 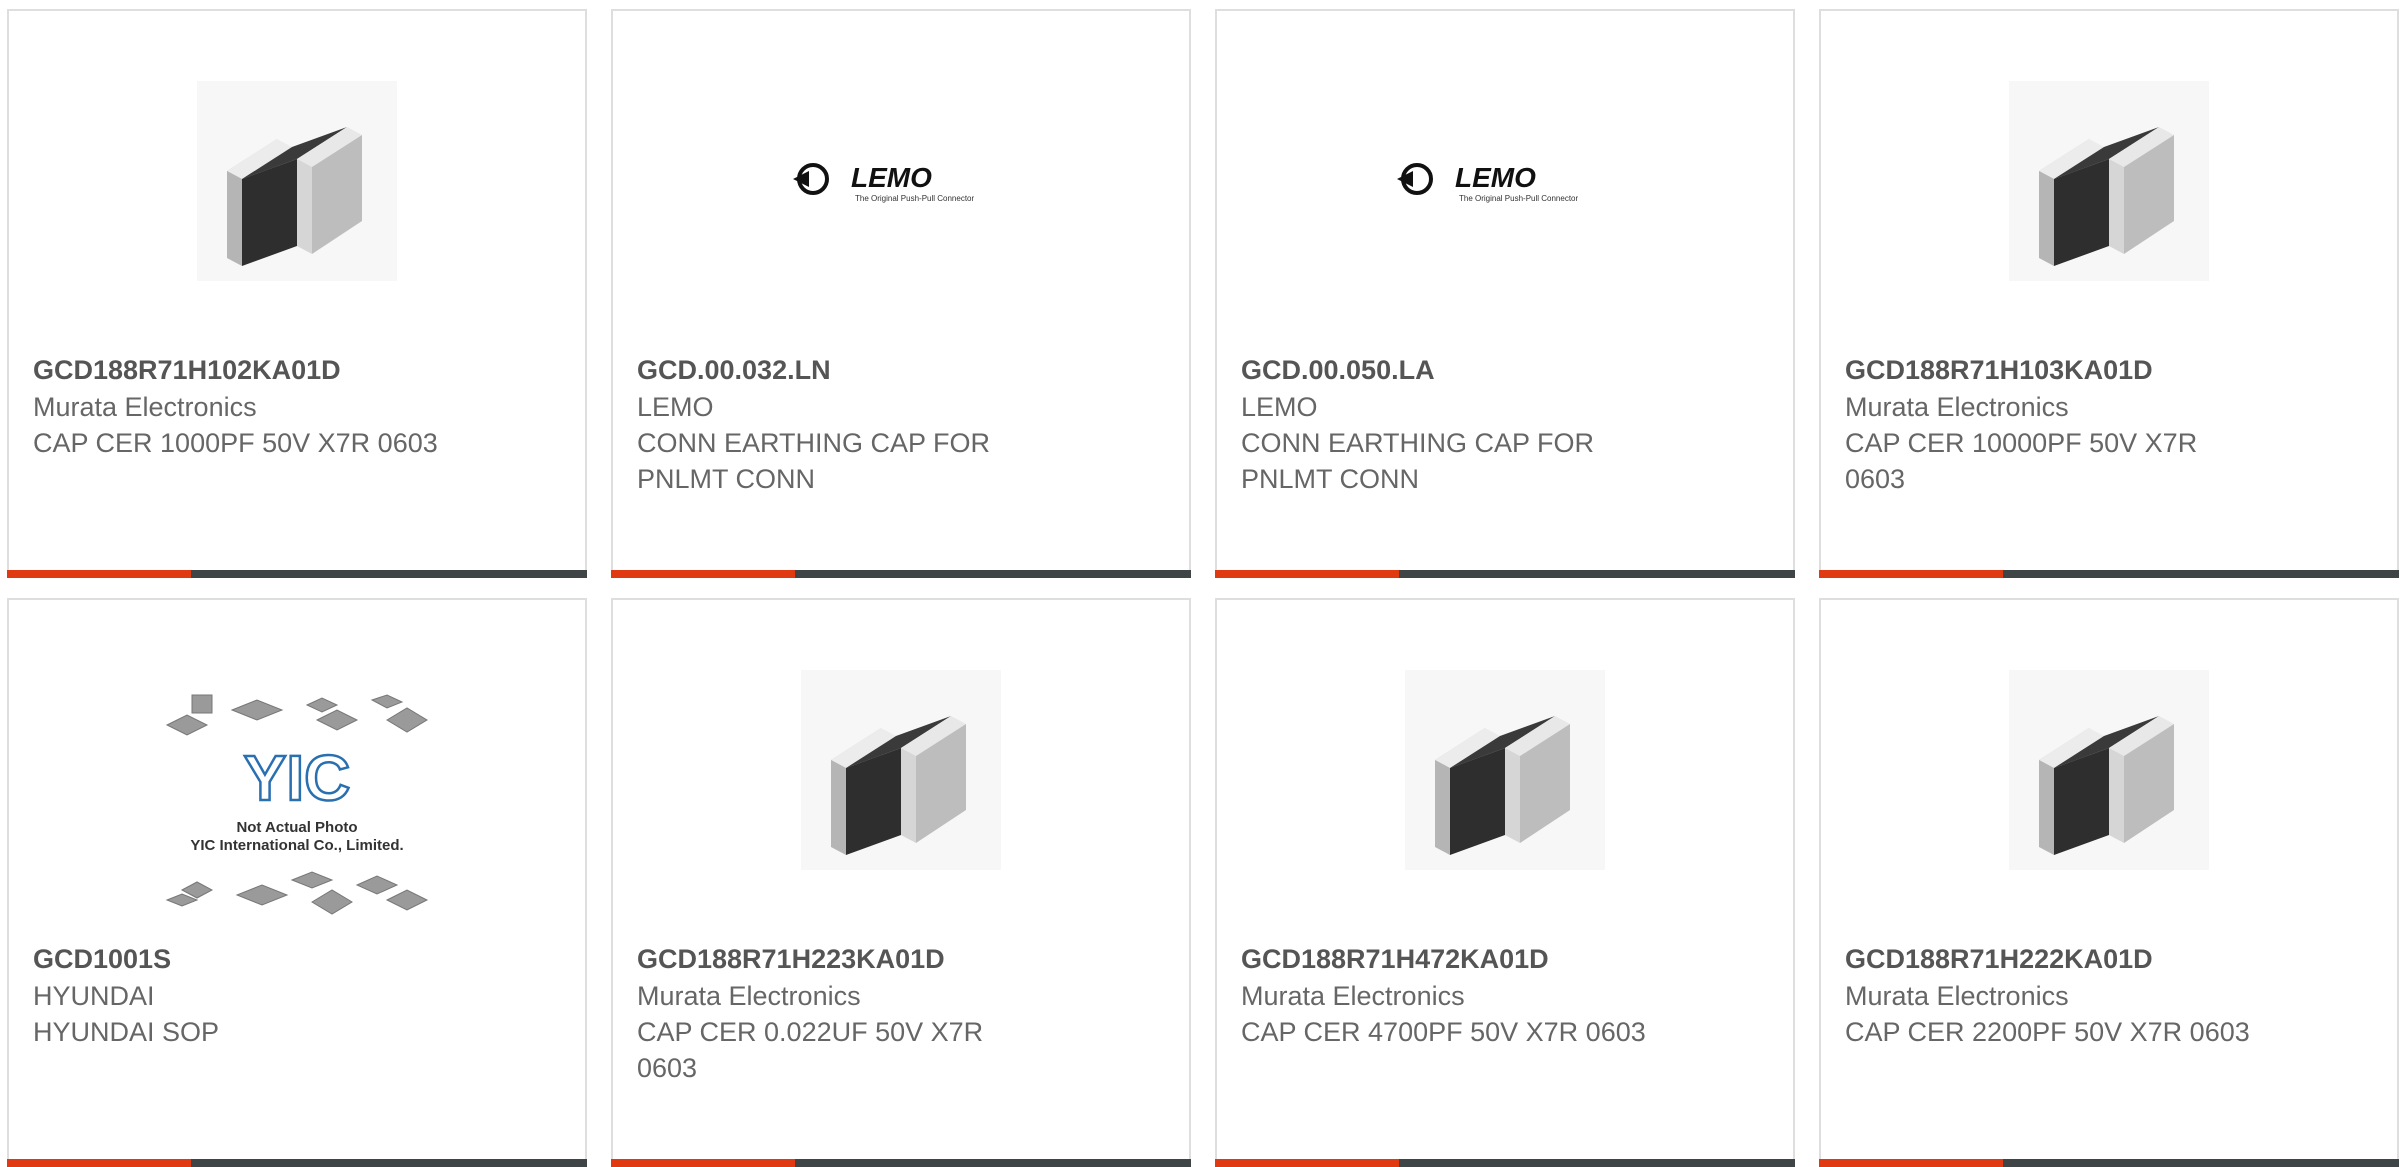 What do you see at coordinates (235, 443) in the screenshot?
I see `description: CAP CER 1000PF 50V X7R 0603` at bounding box center [235, 443].